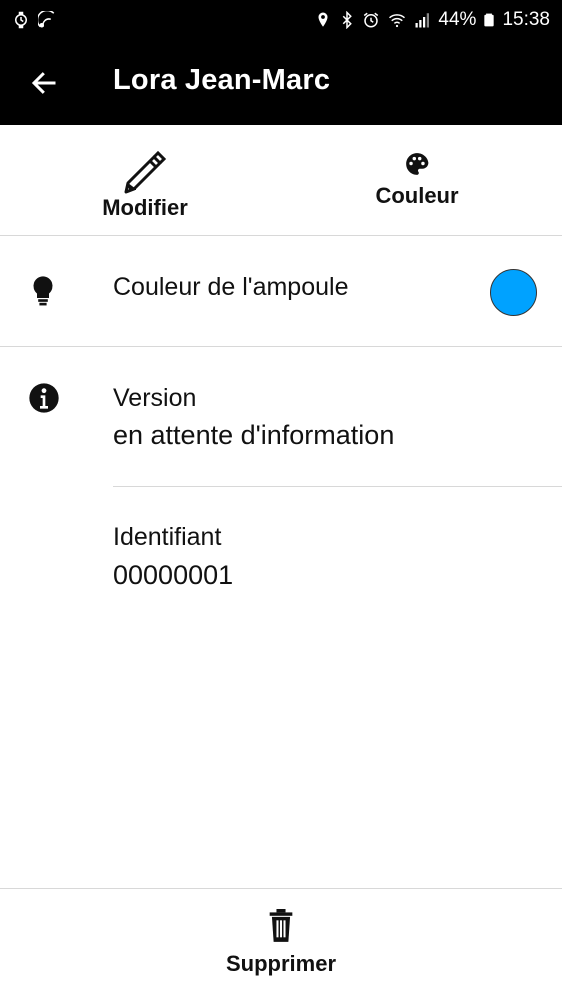 The image size is (562, 999). I want to click on watch-icon, so click(21, 20).